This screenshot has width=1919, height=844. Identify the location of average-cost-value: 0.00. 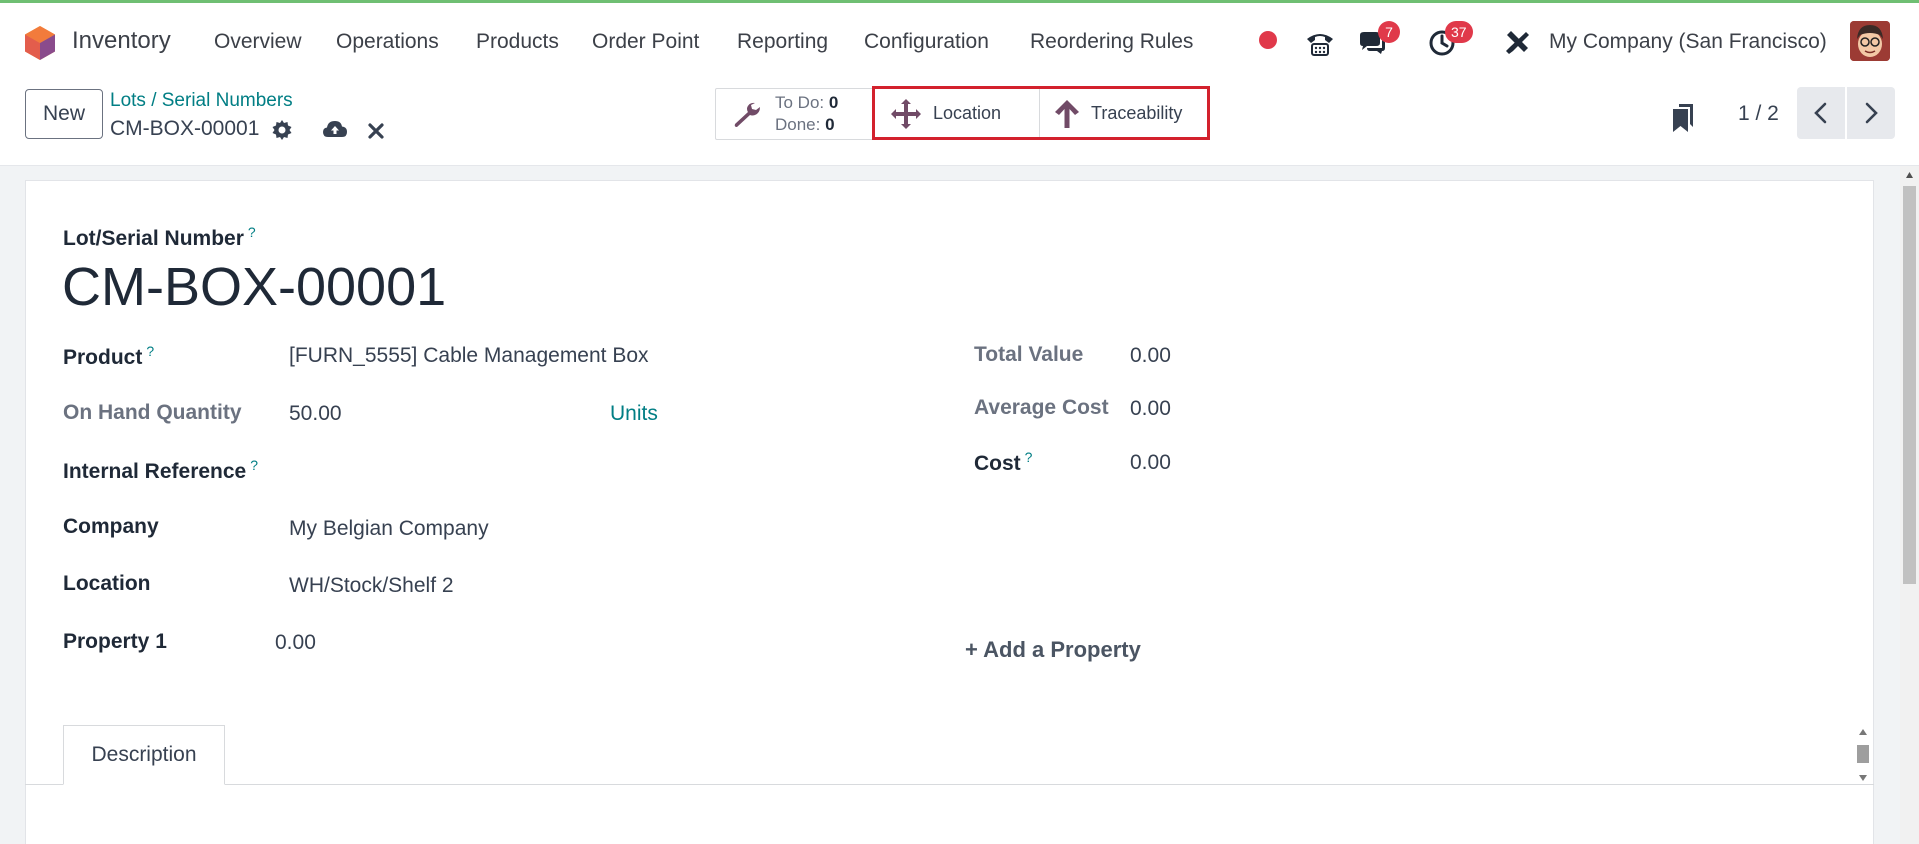
(1150, 408).